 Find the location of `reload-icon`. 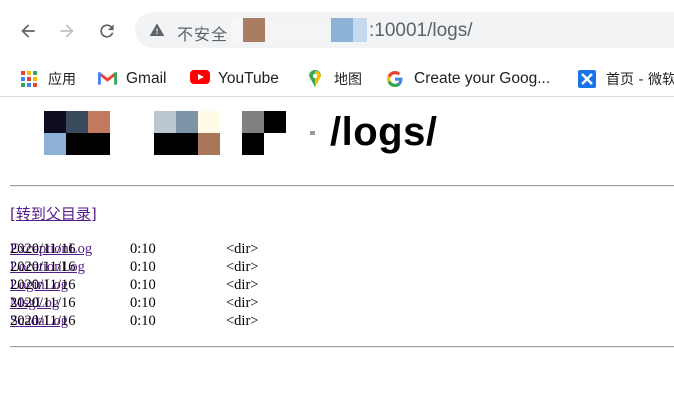

reload-icon is located at coordinates (107, 31).